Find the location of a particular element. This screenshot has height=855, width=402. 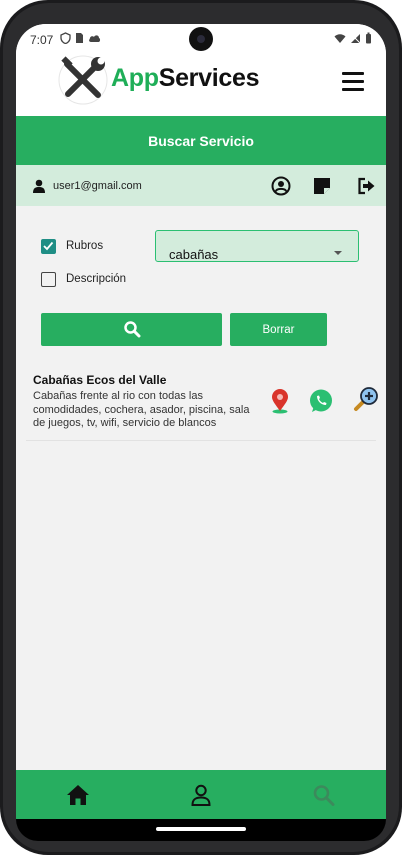

front-camera is located at coordinates (201, 39).